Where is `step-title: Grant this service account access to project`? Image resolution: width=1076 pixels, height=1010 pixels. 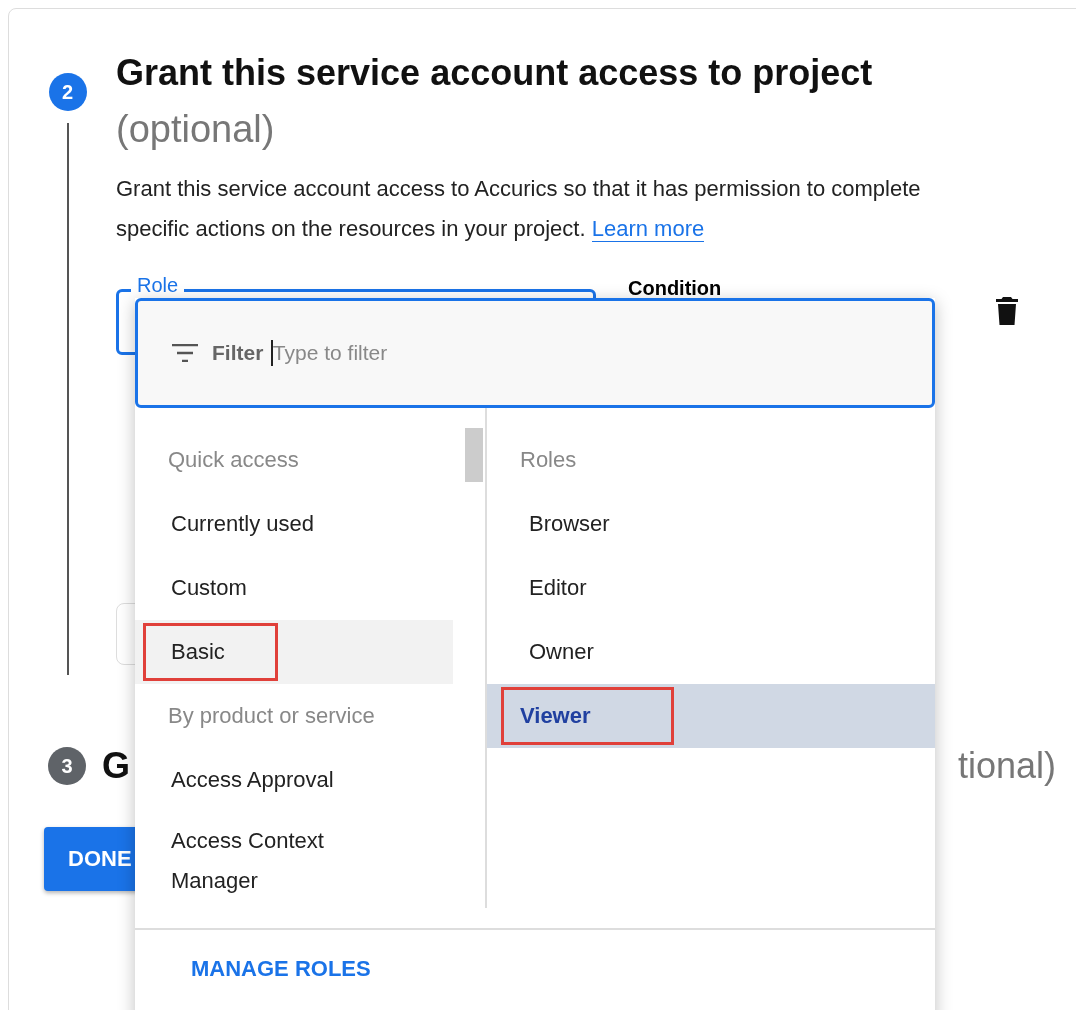 step-title: Grant this service account access to project is located at coordinates (495, 73).